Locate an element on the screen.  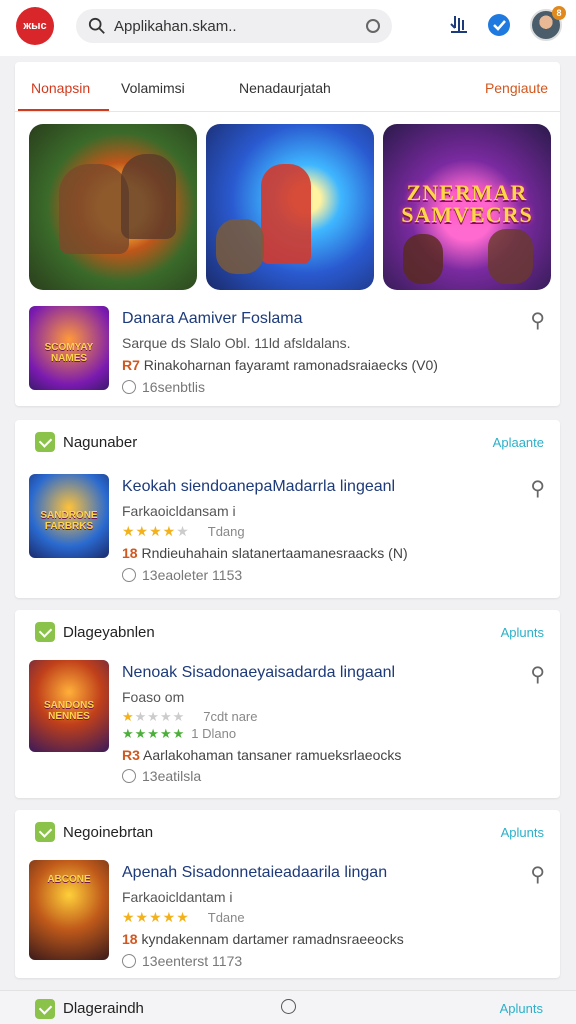
bottom-section-peek: Dlageraindh Aplunts is located at coordinates (288, 1007).